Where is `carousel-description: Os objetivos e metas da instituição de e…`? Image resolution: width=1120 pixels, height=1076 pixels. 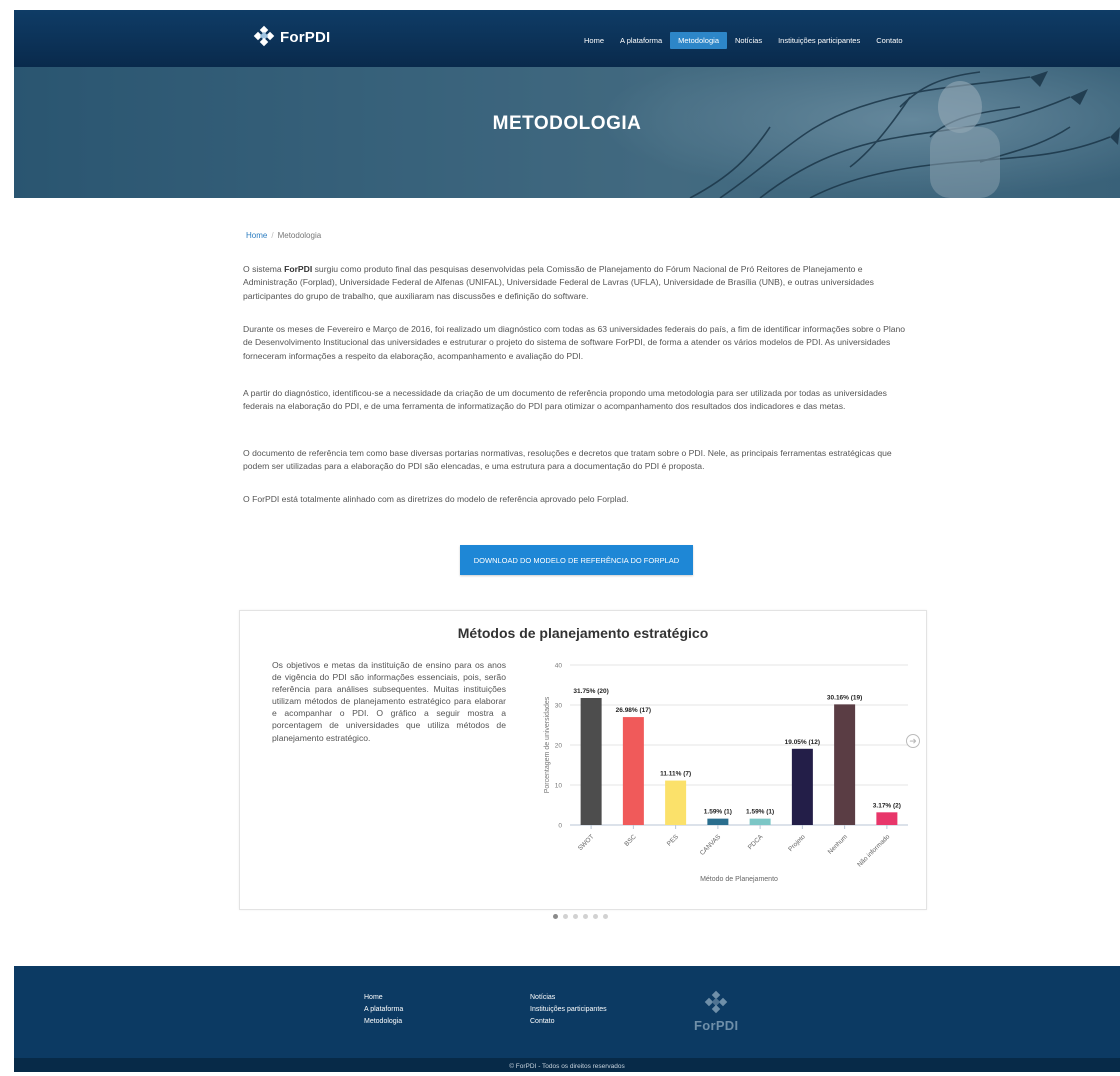
carousel-description: Os objetivos e metas da instituição de e… is located at coordinates (389, 701).